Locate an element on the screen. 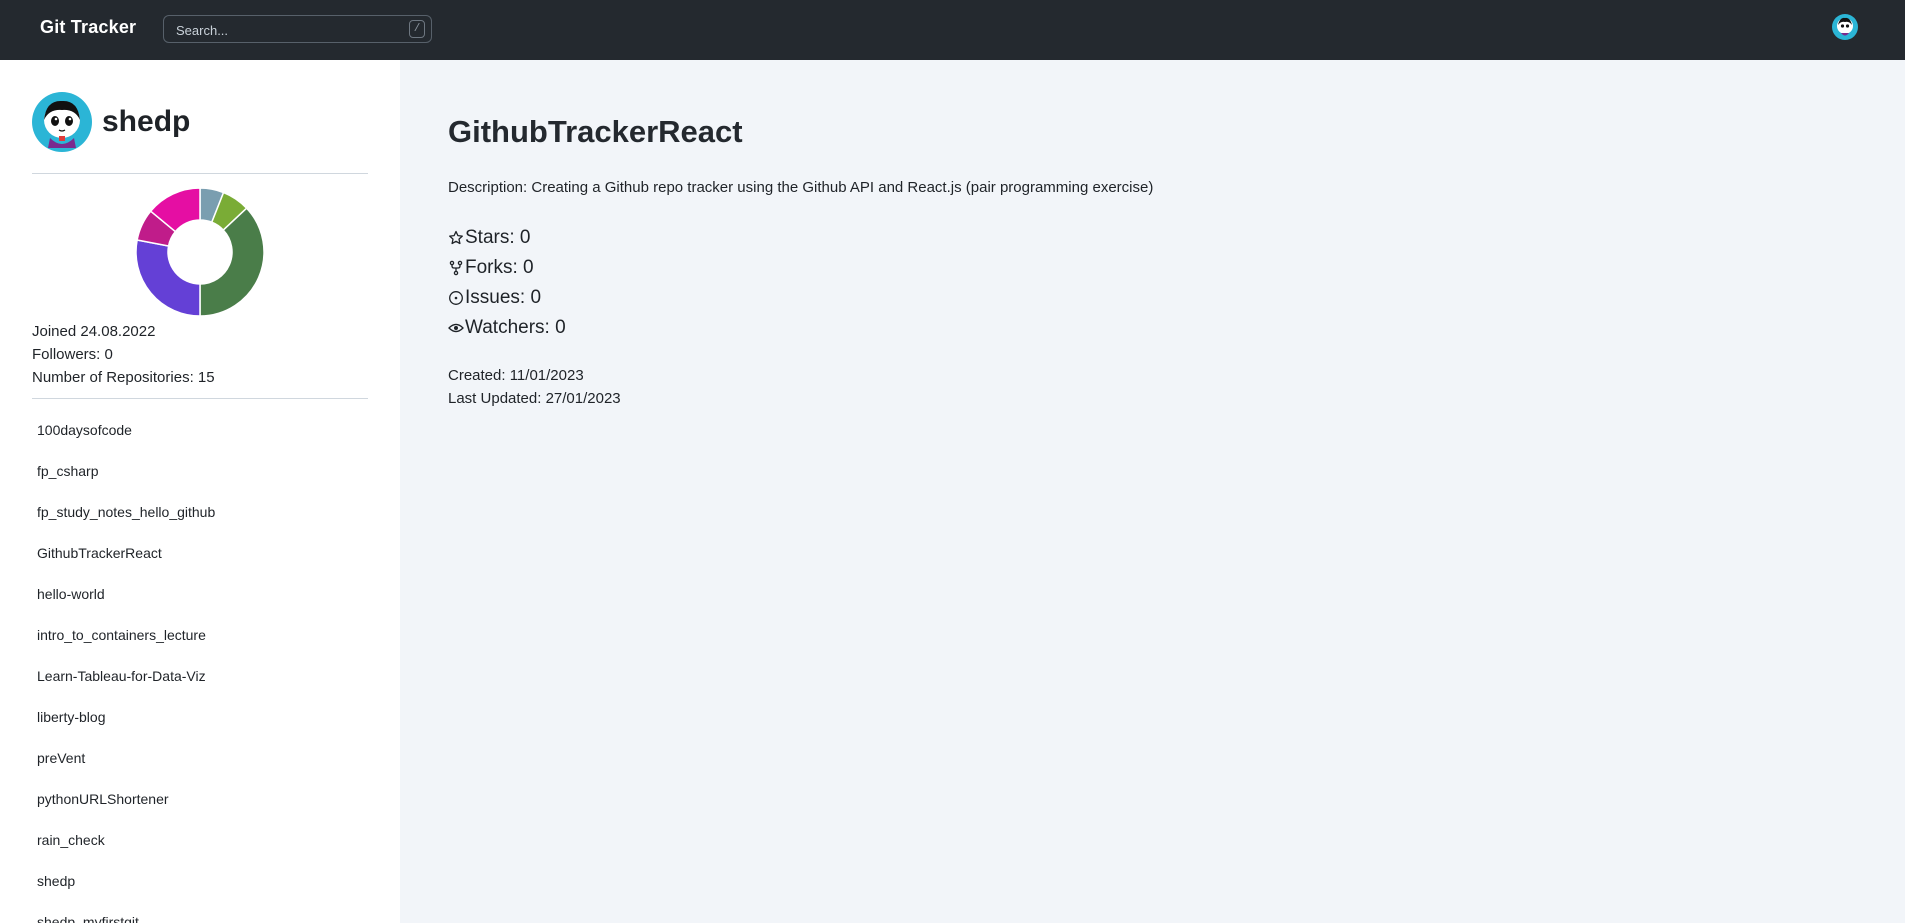 This screenshot has height=923, width=1905. watchers-count: Watchers: 0 is located at coordinates (515, 327).